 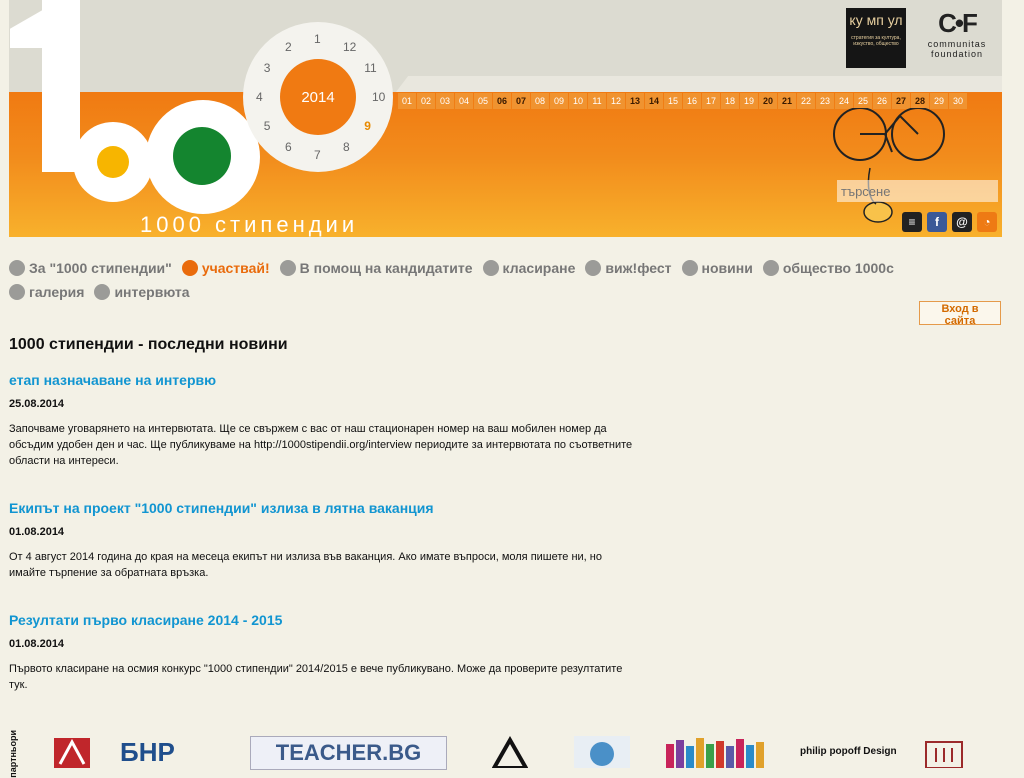 I want to click on partner-logo-popoff: philip popoff Design, so click(x=850, y=752).